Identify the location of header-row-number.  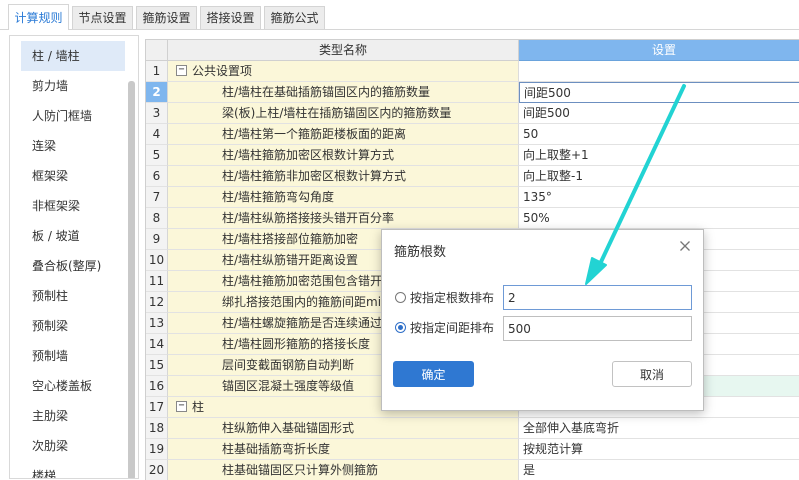
(157, 50).